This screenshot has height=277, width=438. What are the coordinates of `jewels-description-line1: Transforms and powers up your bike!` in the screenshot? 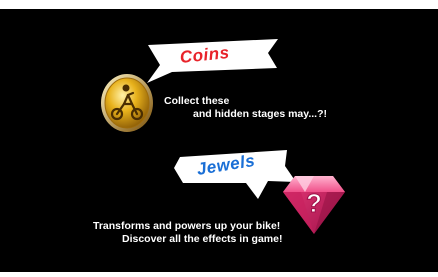 It's located at (187, 226).